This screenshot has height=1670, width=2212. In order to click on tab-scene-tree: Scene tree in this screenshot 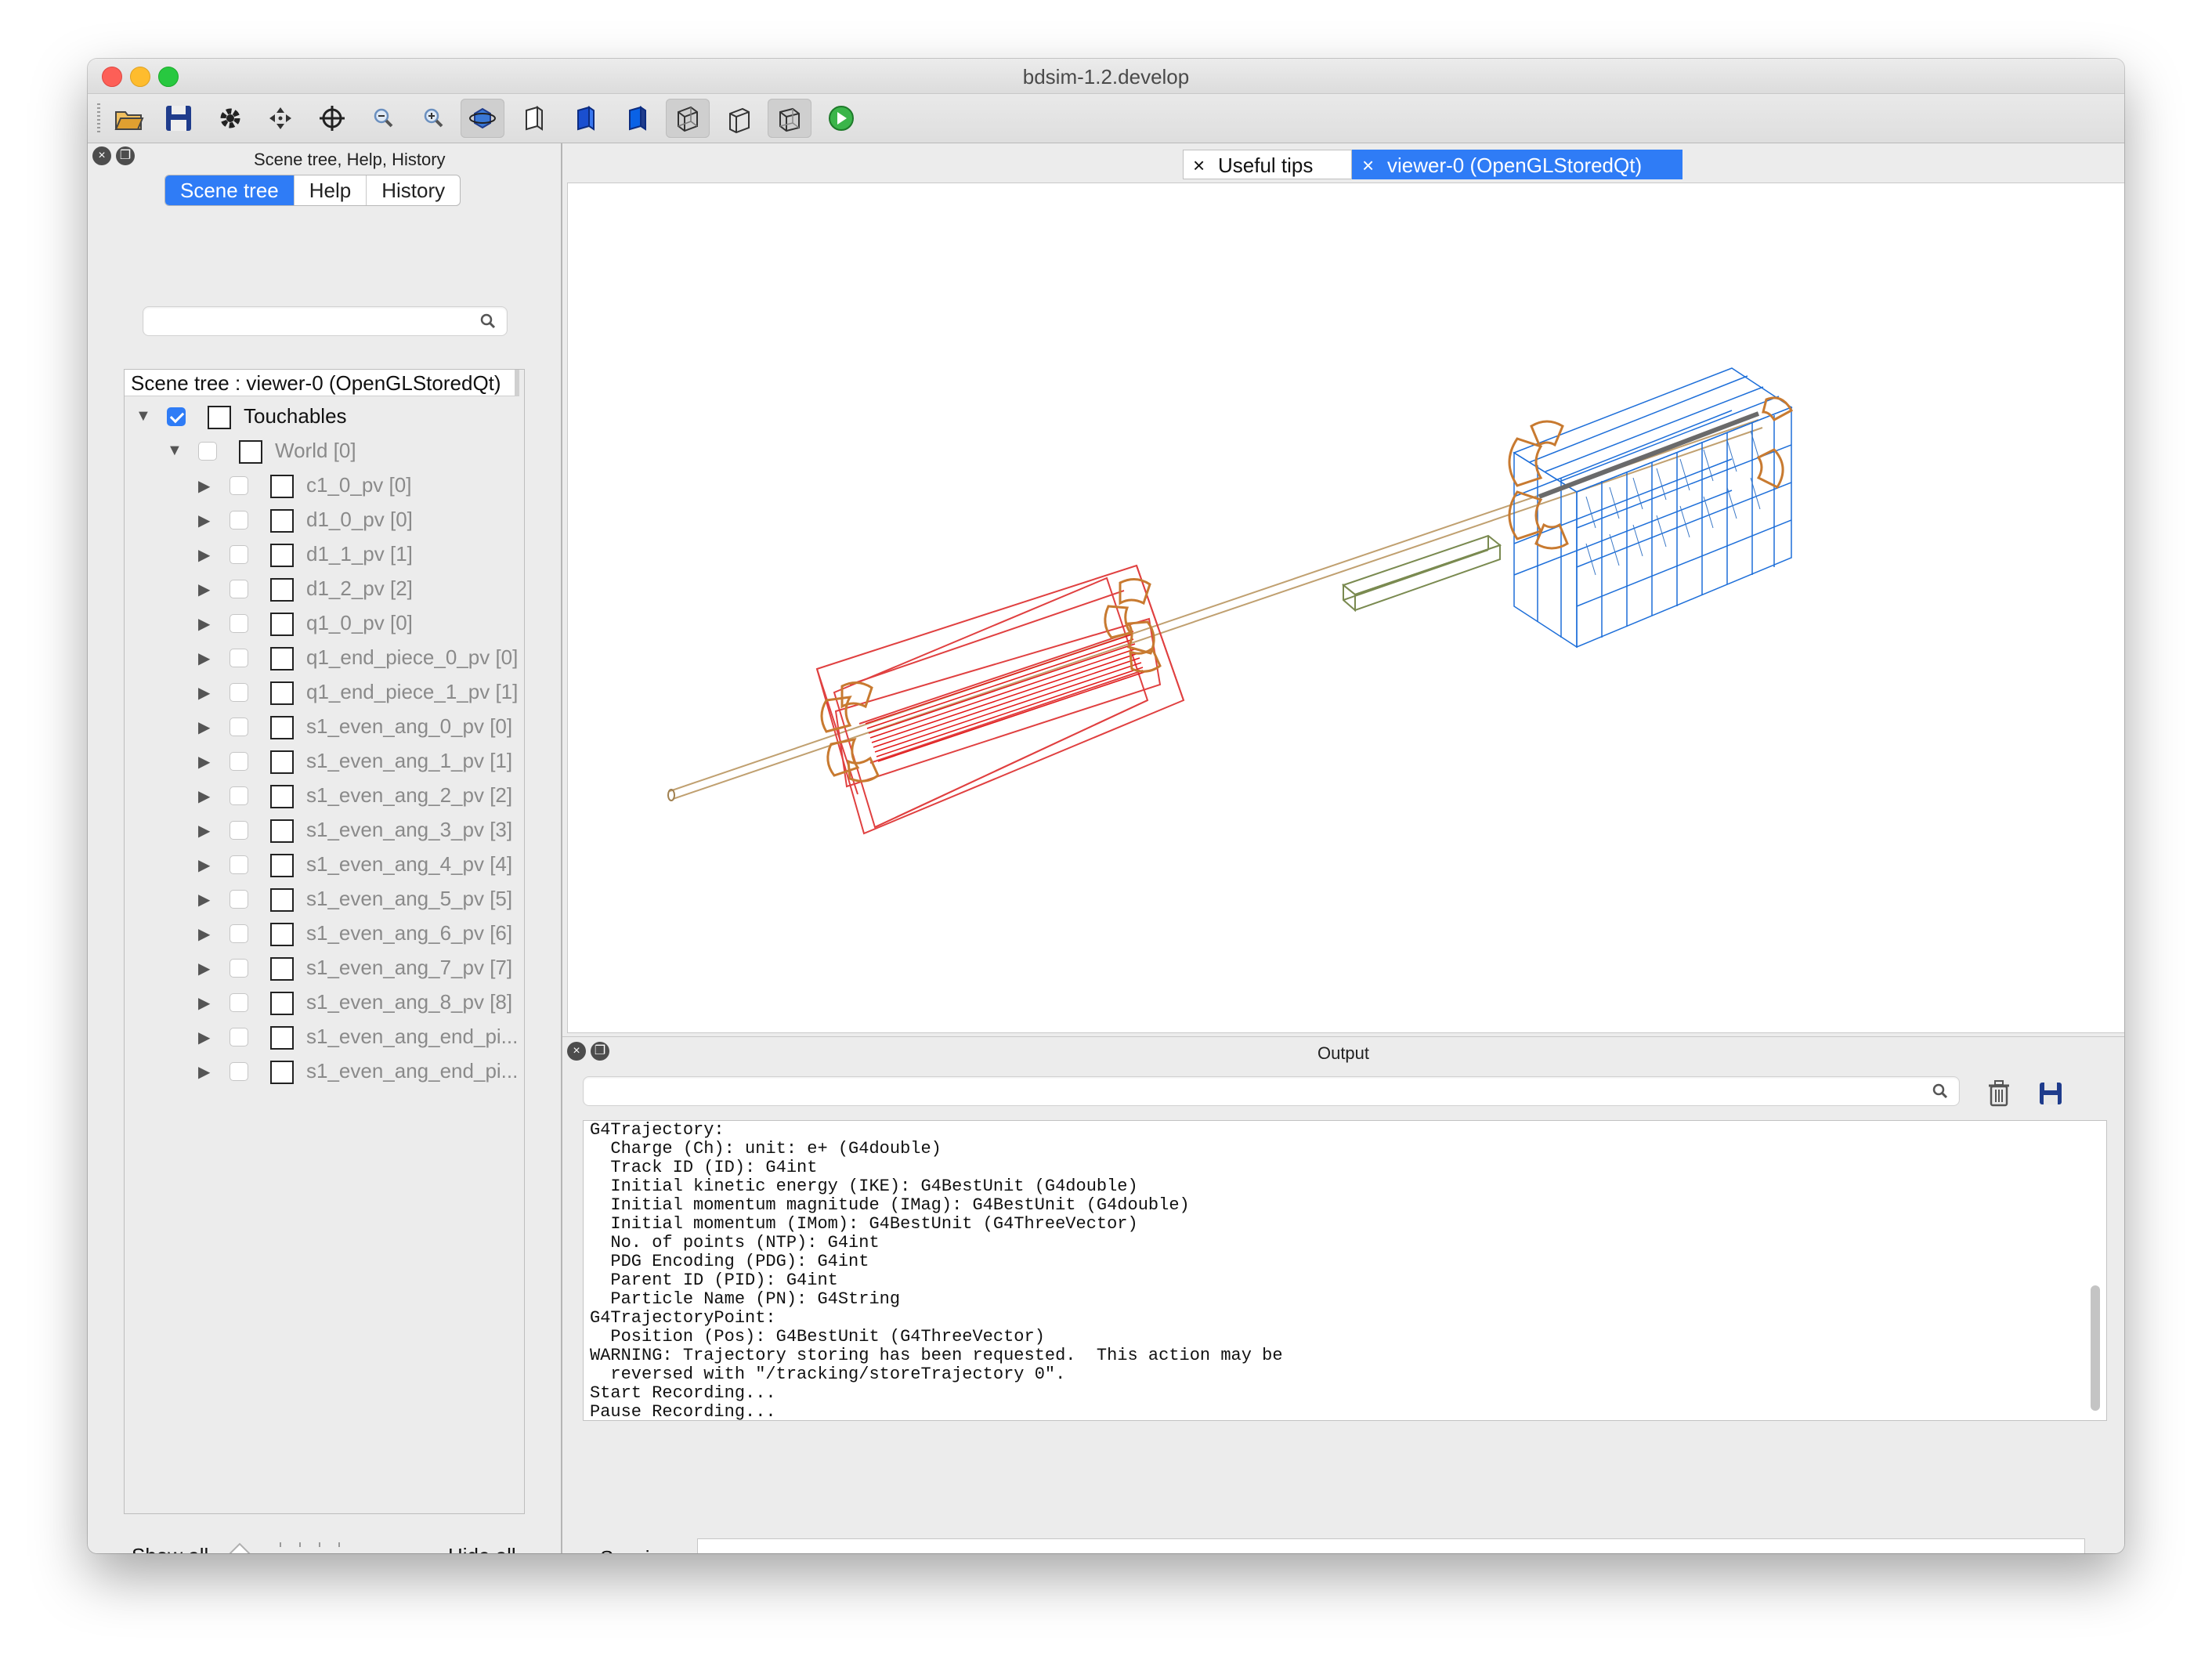, I will do `click(230, 190)`.